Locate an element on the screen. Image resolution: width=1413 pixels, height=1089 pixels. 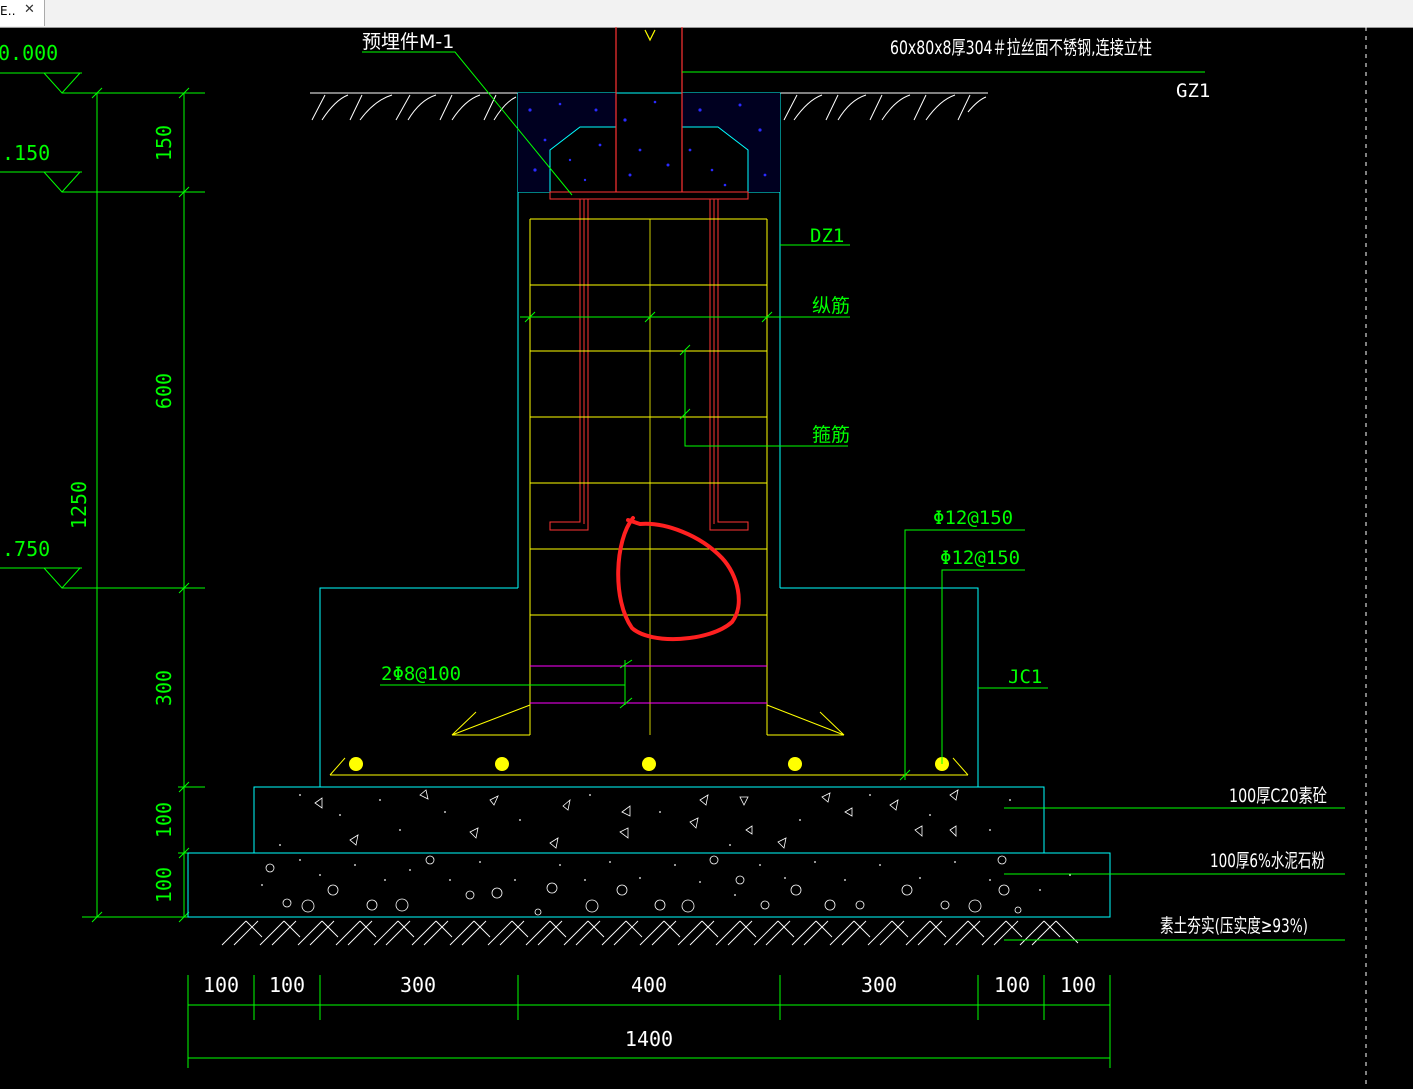
hdim-400: 400 is located at coordinates (649, 985).